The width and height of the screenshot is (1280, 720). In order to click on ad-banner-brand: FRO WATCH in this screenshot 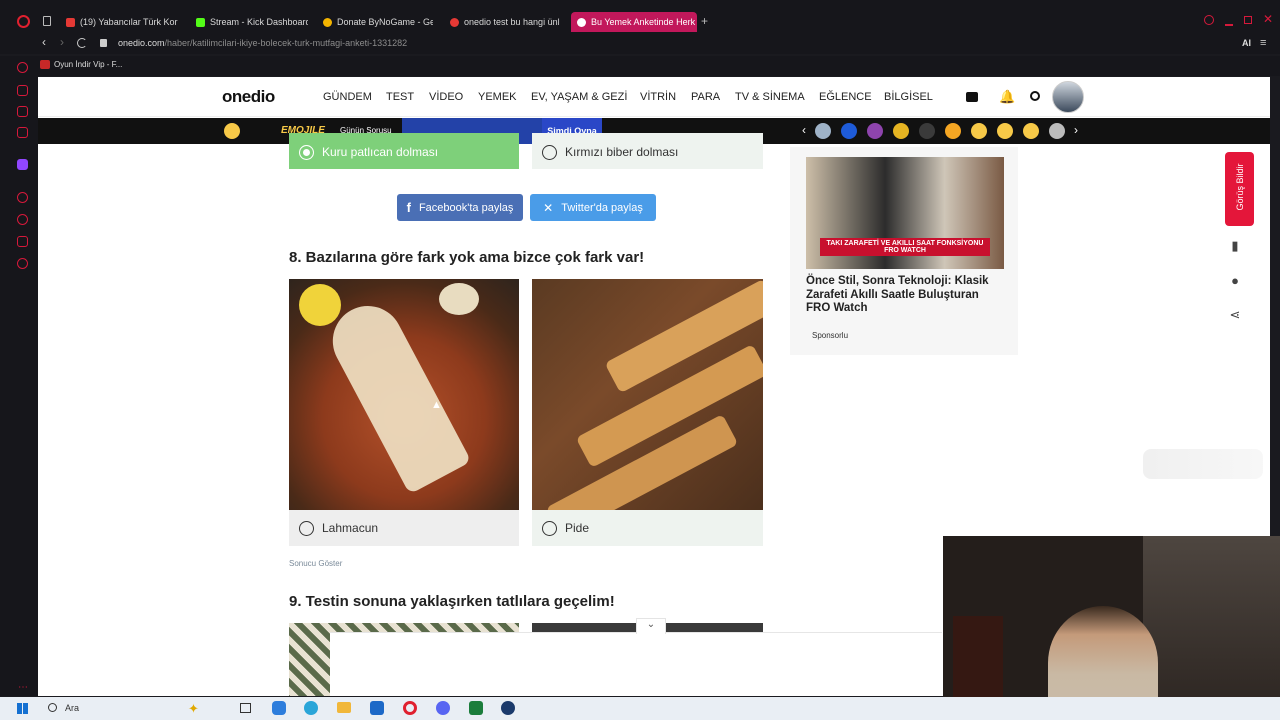, I will do `click(905, 250)`.